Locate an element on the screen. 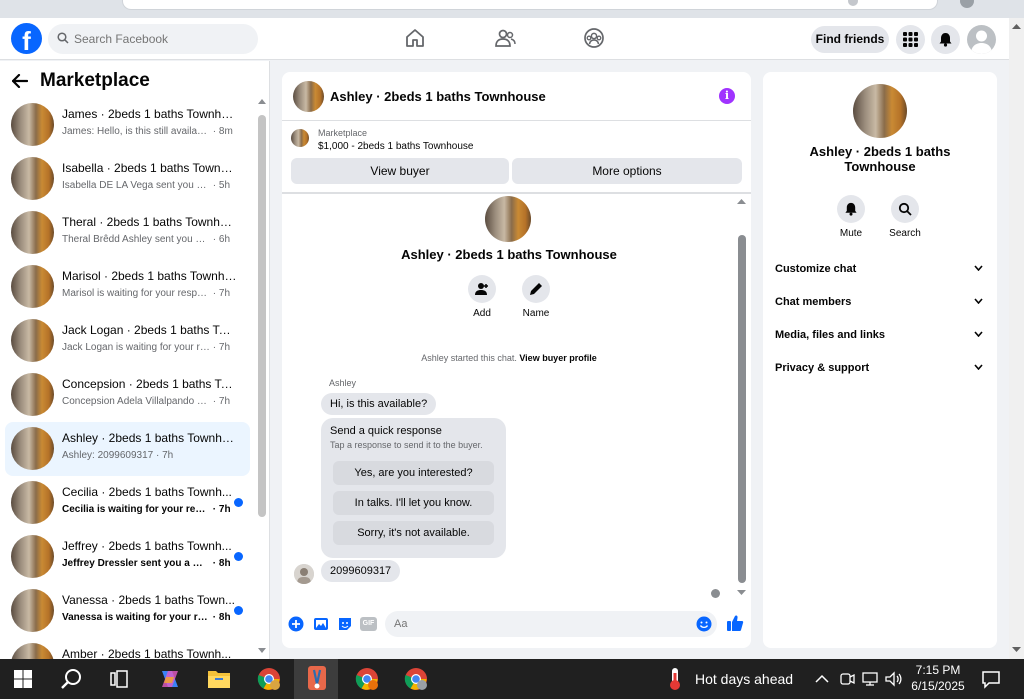 The height and width of the screenshot is (699, 1024). quick-reply-yes: Yes, are you interested? is located at coordinates (413, 473).